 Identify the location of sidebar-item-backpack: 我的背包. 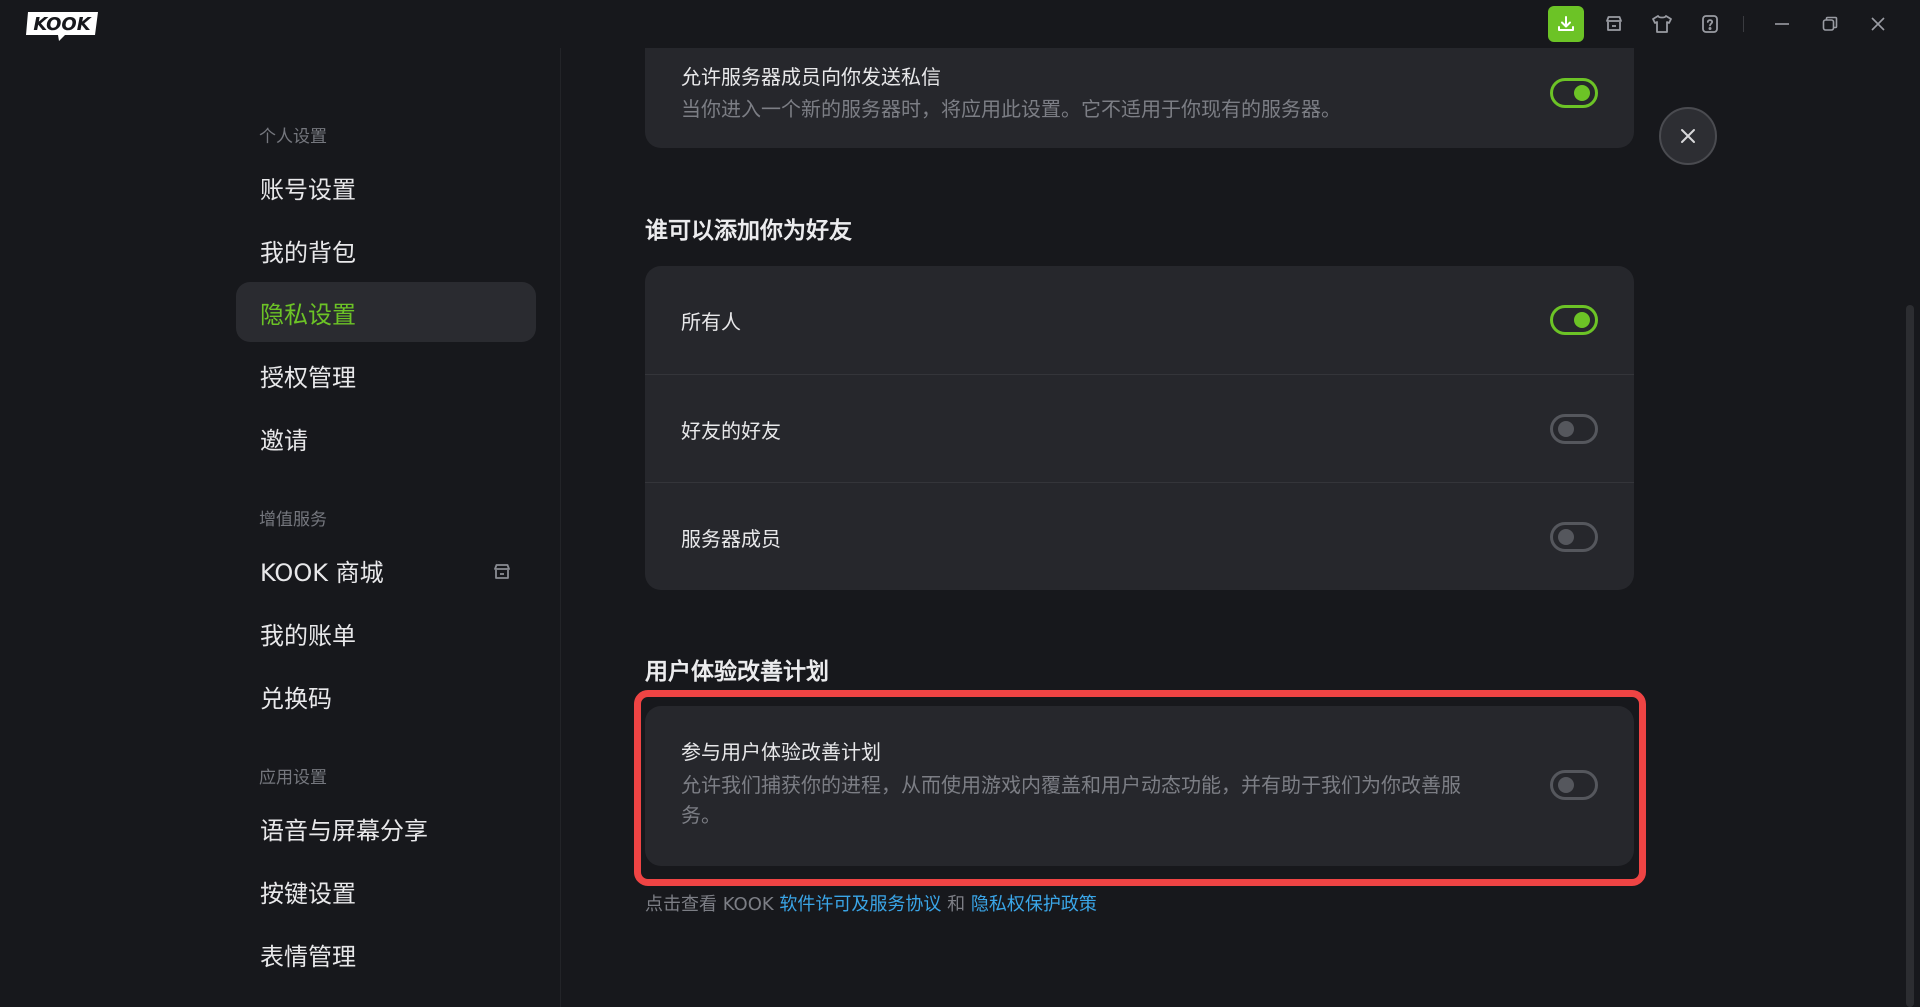
(386, 250).